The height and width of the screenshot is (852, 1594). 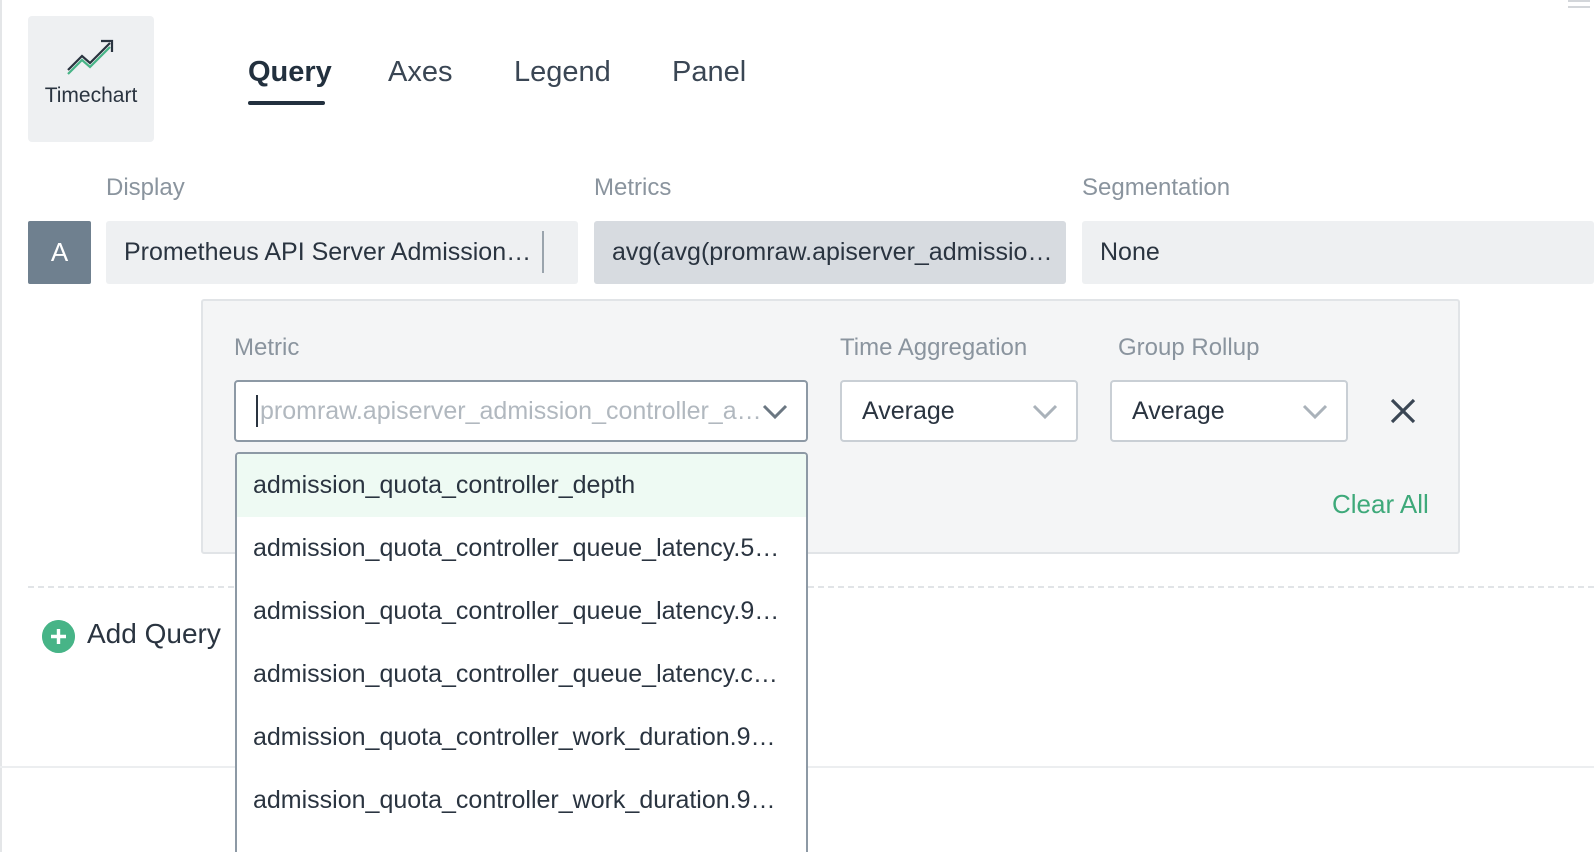 What do you see at coordinates (633, 187) in the screenshot?
I see `metrics-column-label: Metrics` at bounding box center [633, 187].